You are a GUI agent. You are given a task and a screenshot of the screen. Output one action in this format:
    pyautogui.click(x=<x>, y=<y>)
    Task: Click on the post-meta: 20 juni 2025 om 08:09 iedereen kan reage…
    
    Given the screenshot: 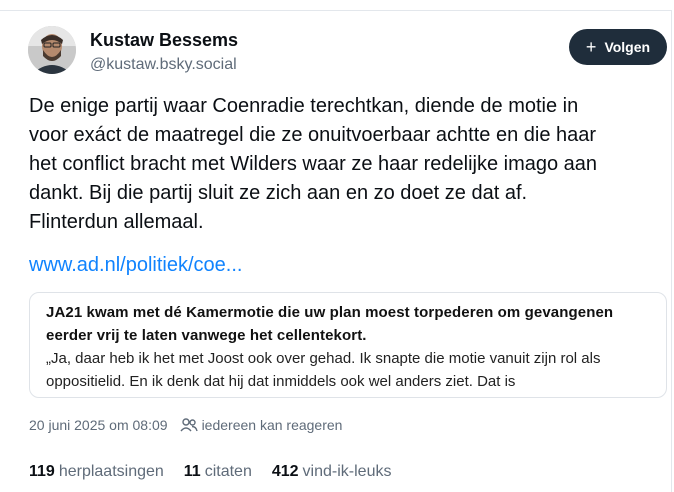 What is the action you would take?
    pyautogui.click(x=185, y=425)
    